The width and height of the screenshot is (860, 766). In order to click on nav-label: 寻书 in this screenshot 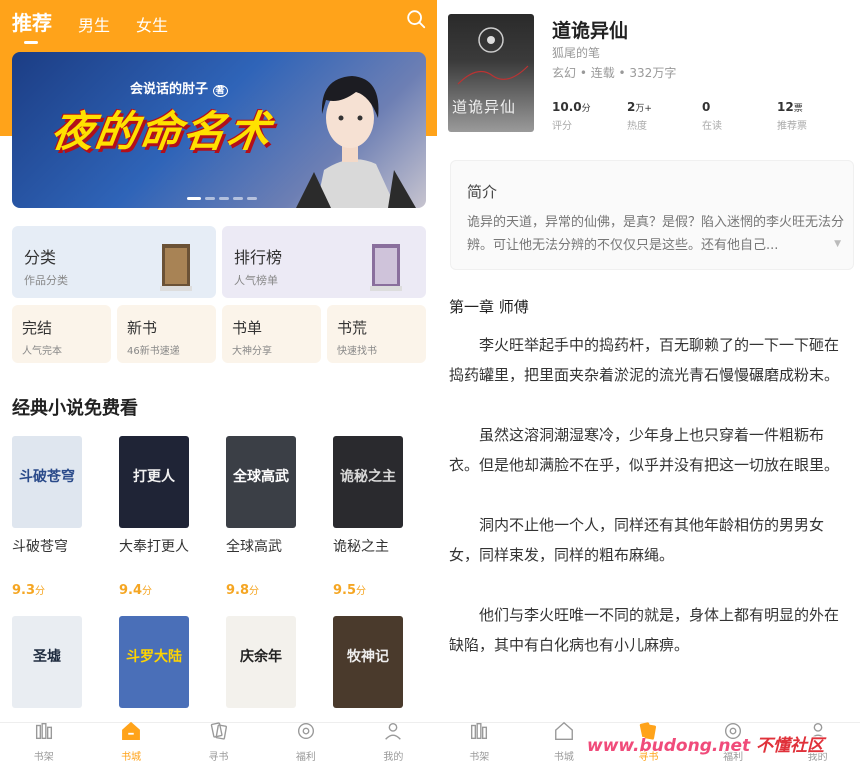, I will do `click(218, 757)`.